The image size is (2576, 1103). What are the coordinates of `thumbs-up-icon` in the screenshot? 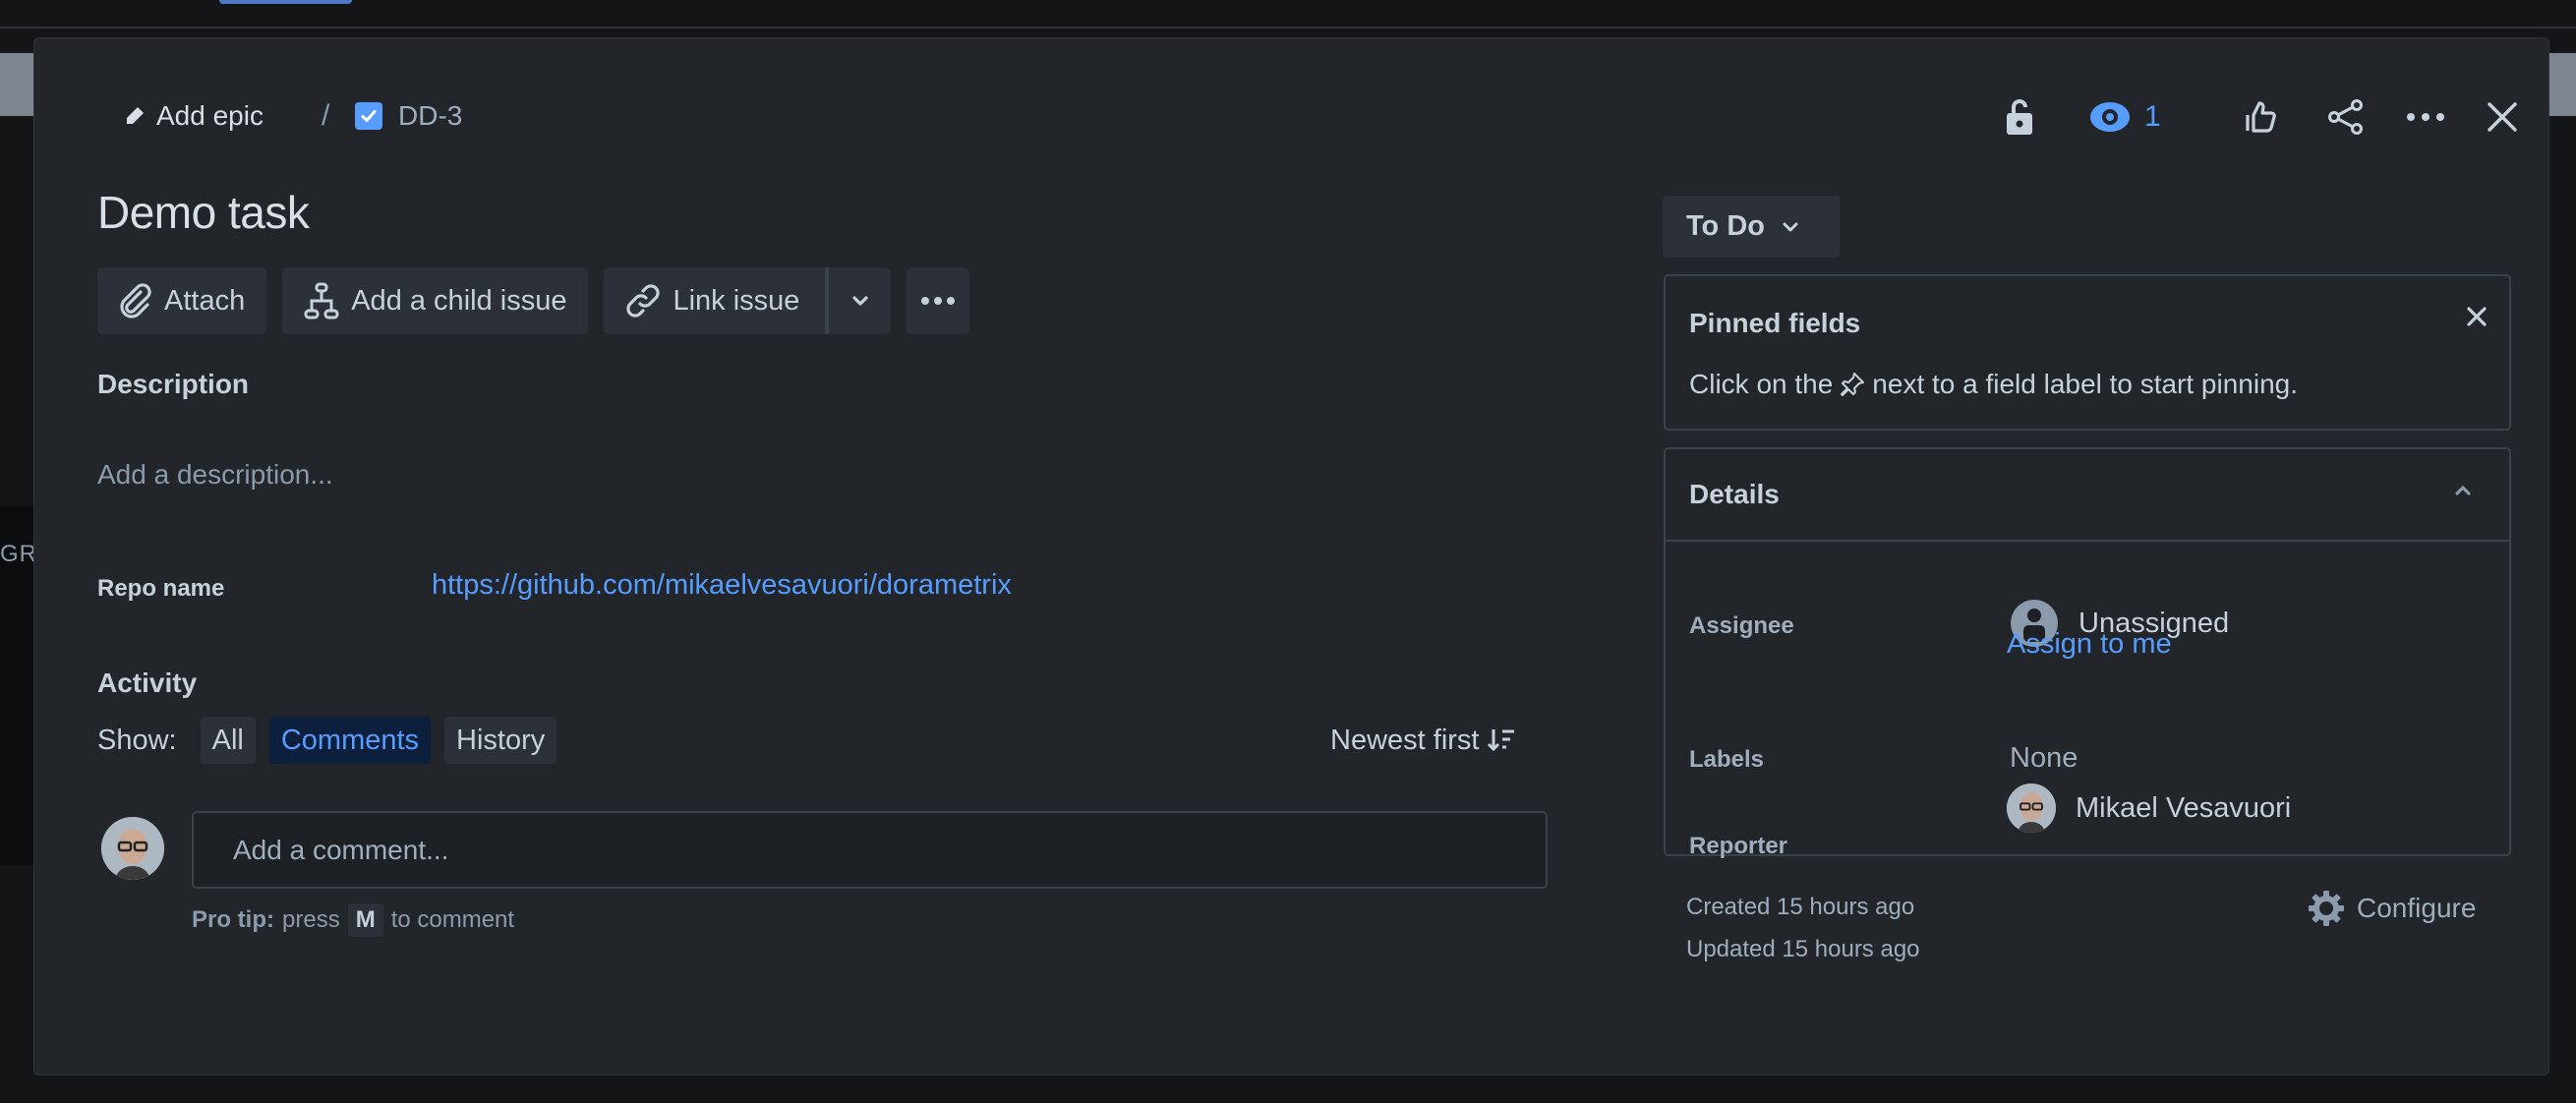 It's located at (2262, 117).